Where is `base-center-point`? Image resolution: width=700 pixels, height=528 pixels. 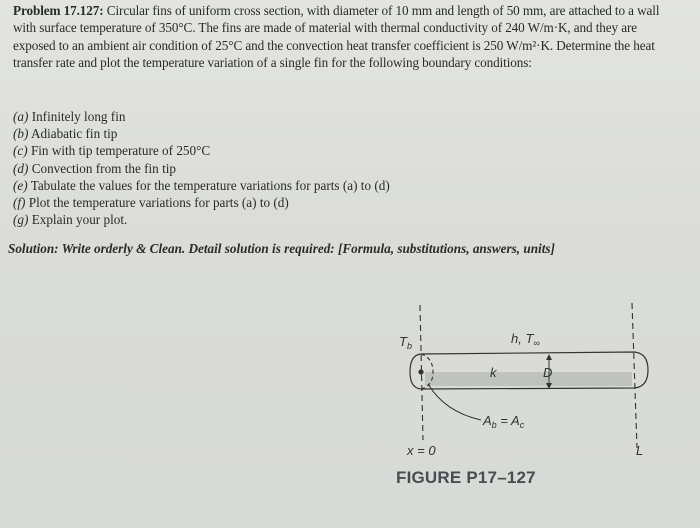
base-center-point is located at coordinates (421, 372).